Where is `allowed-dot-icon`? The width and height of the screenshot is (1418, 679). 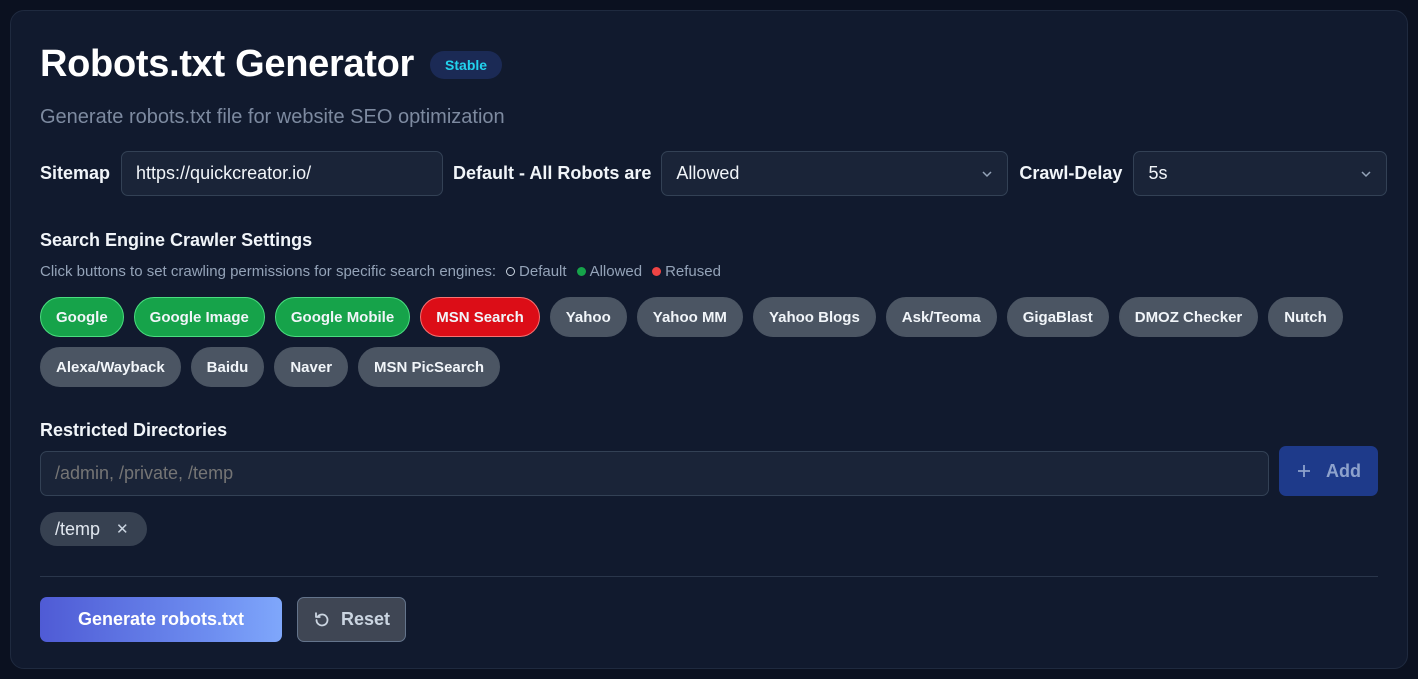
allowed-dot-icon is located at coordinates (581, 271).